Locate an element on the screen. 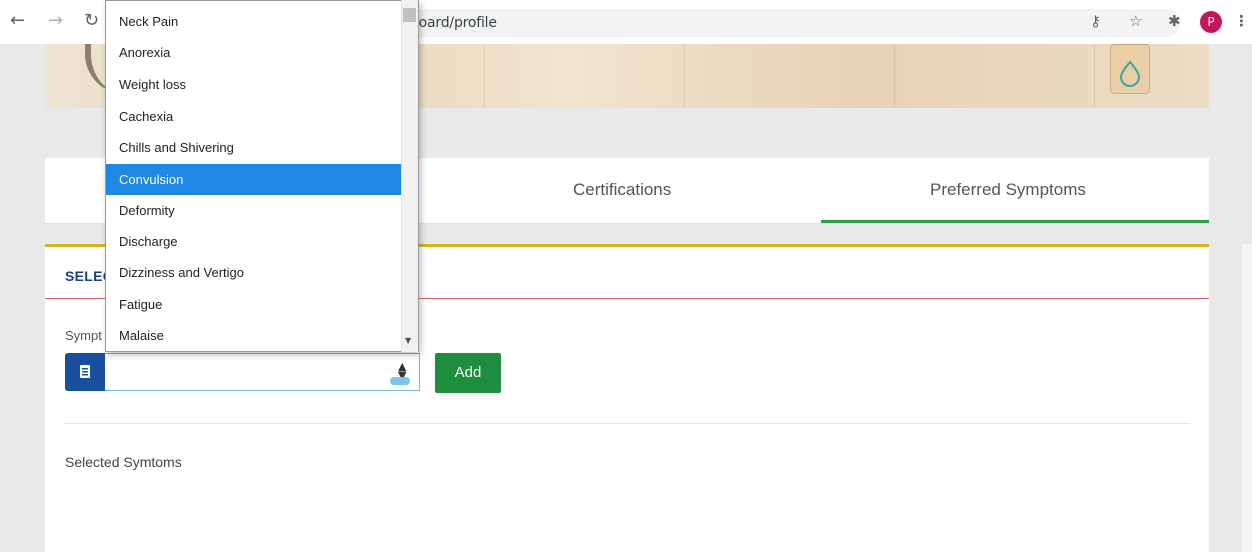 This screenshot has height=552, width=1252. dropdown-option: Cachexia is located at coordinates (254, 116).